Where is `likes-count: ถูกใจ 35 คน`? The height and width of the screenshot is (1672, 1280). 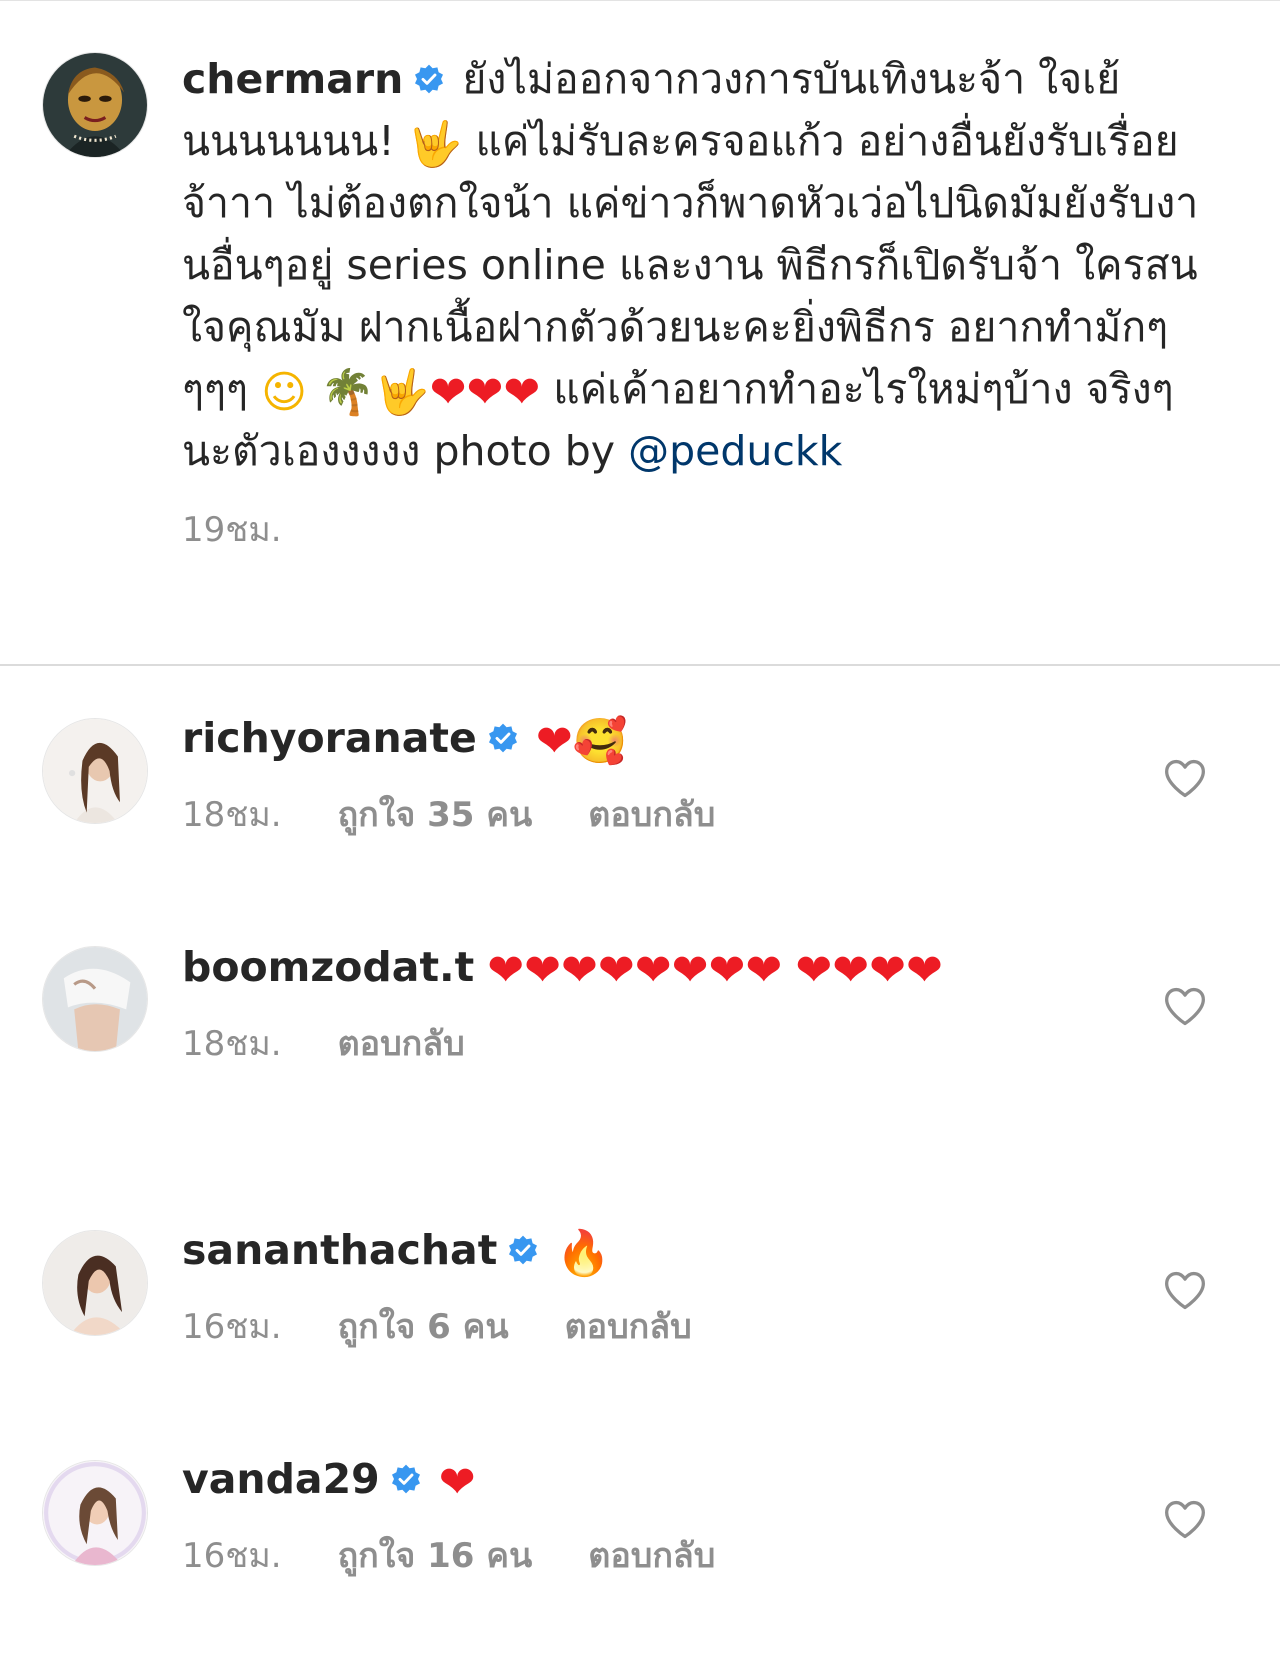
likes-count: ถูกใจ 35 คน is located at coordinates (435, 815).